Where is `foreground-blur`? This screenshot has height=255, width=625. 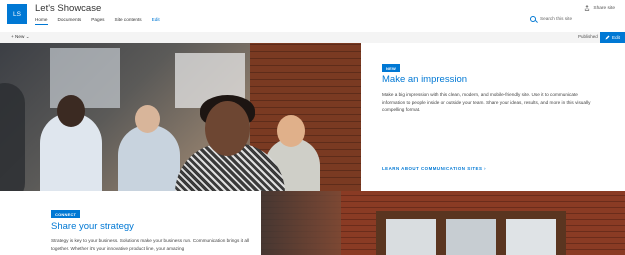 foreground-blur is located at coordinates (12, 137).